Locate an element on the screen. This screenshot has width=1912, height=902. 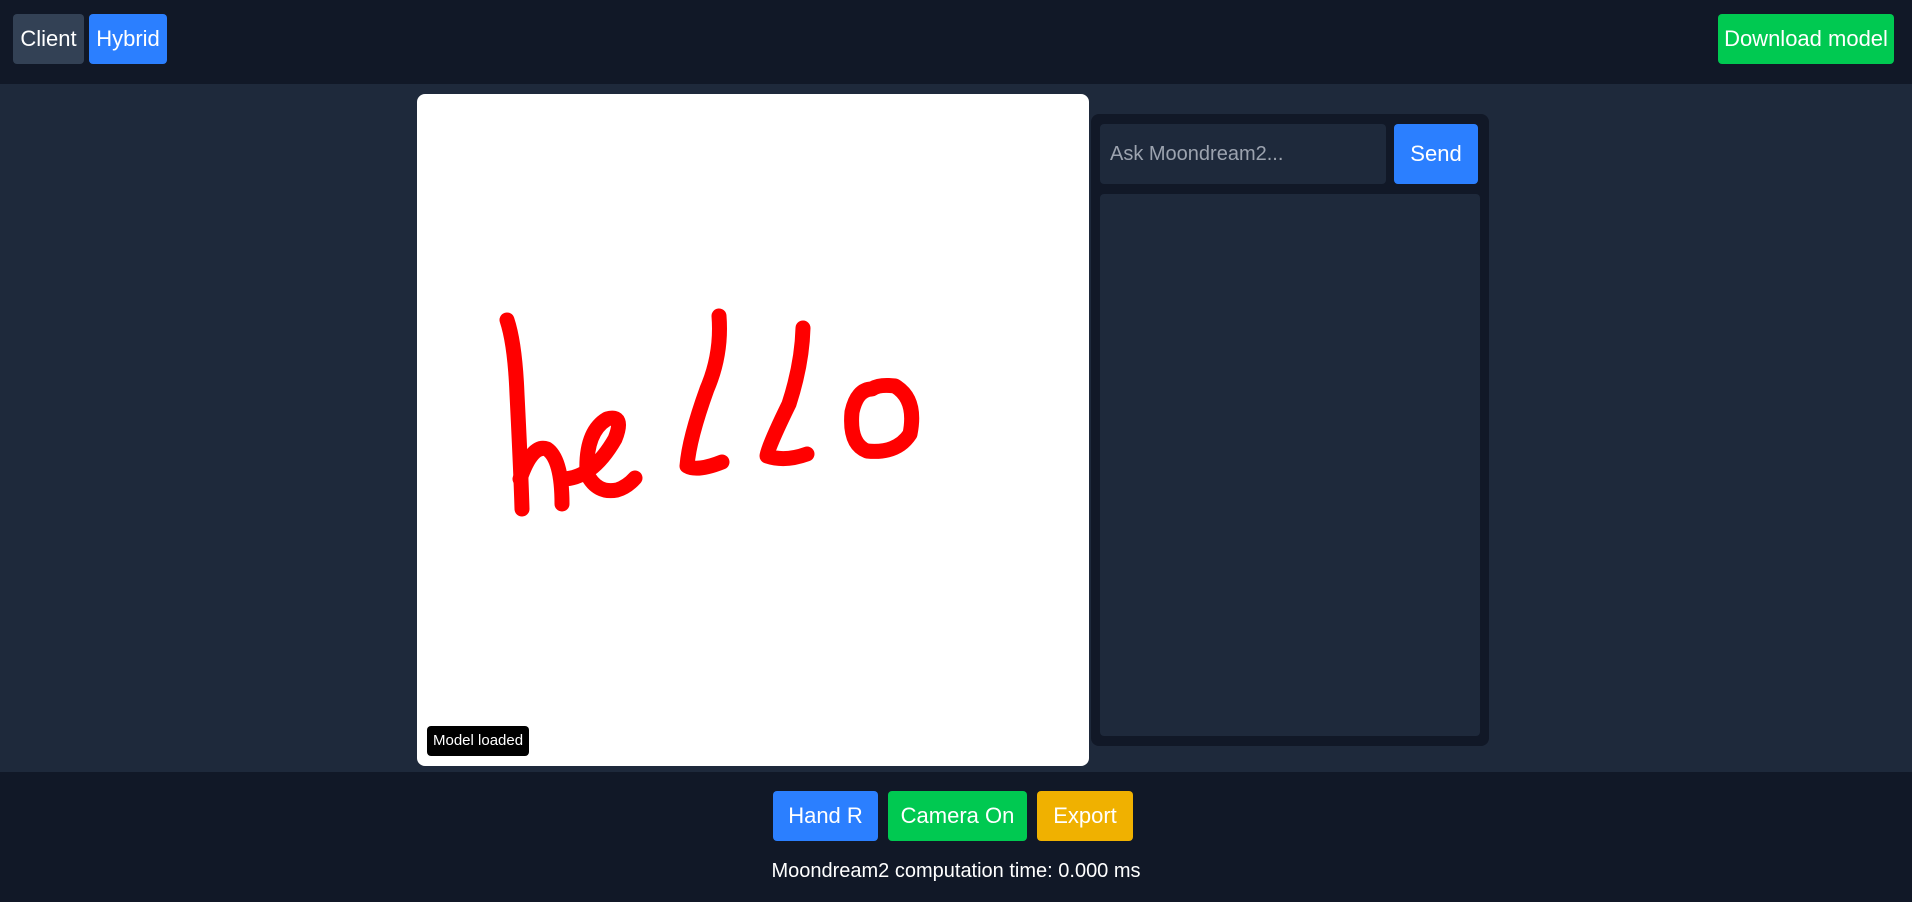
model-status-badge: Model loaded is located at coordinates (478, 741).